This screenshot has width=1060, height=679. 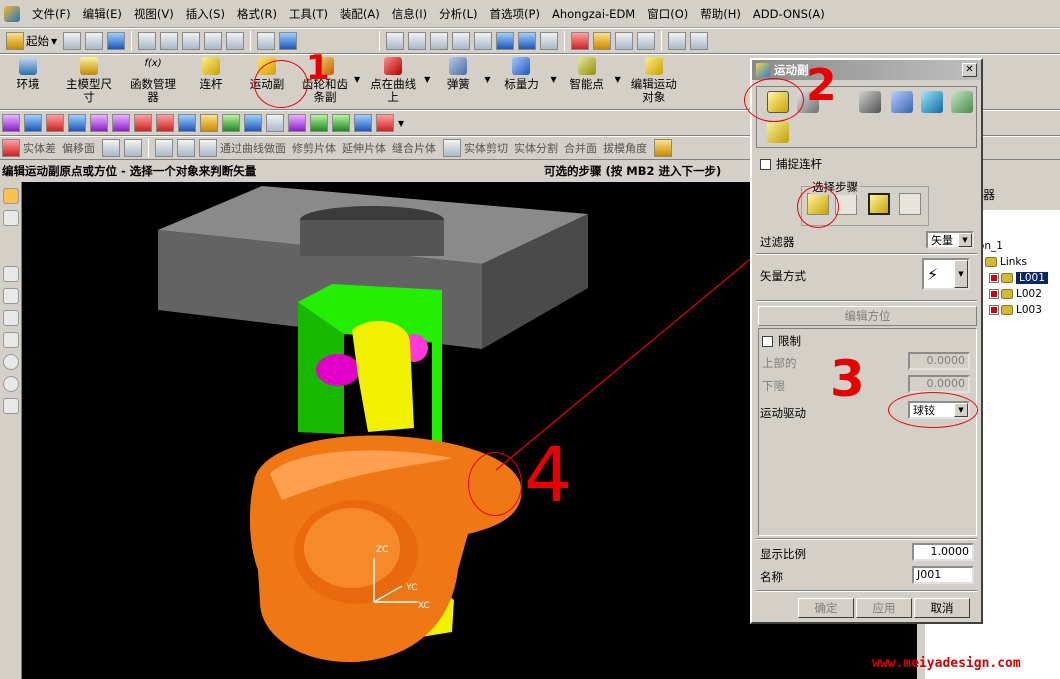 I want to click on step-second-link-icon, so click(x=910, y=204).